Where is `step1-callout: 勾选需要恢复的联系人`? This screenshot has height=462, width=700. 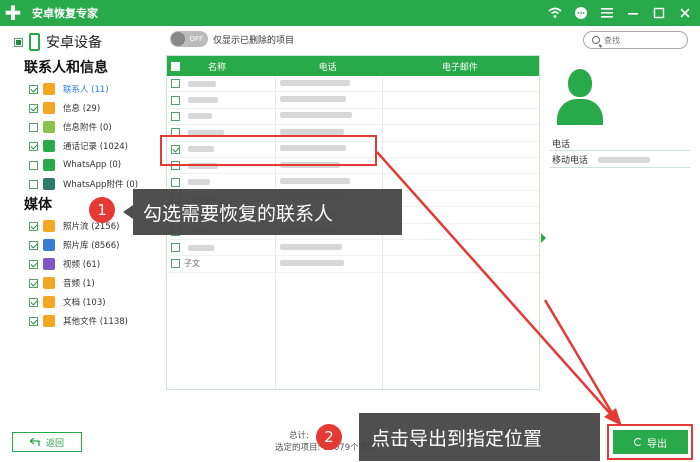
step1-callout: 勾选需要恢复的联系人 is located at coordinates (262, 212).